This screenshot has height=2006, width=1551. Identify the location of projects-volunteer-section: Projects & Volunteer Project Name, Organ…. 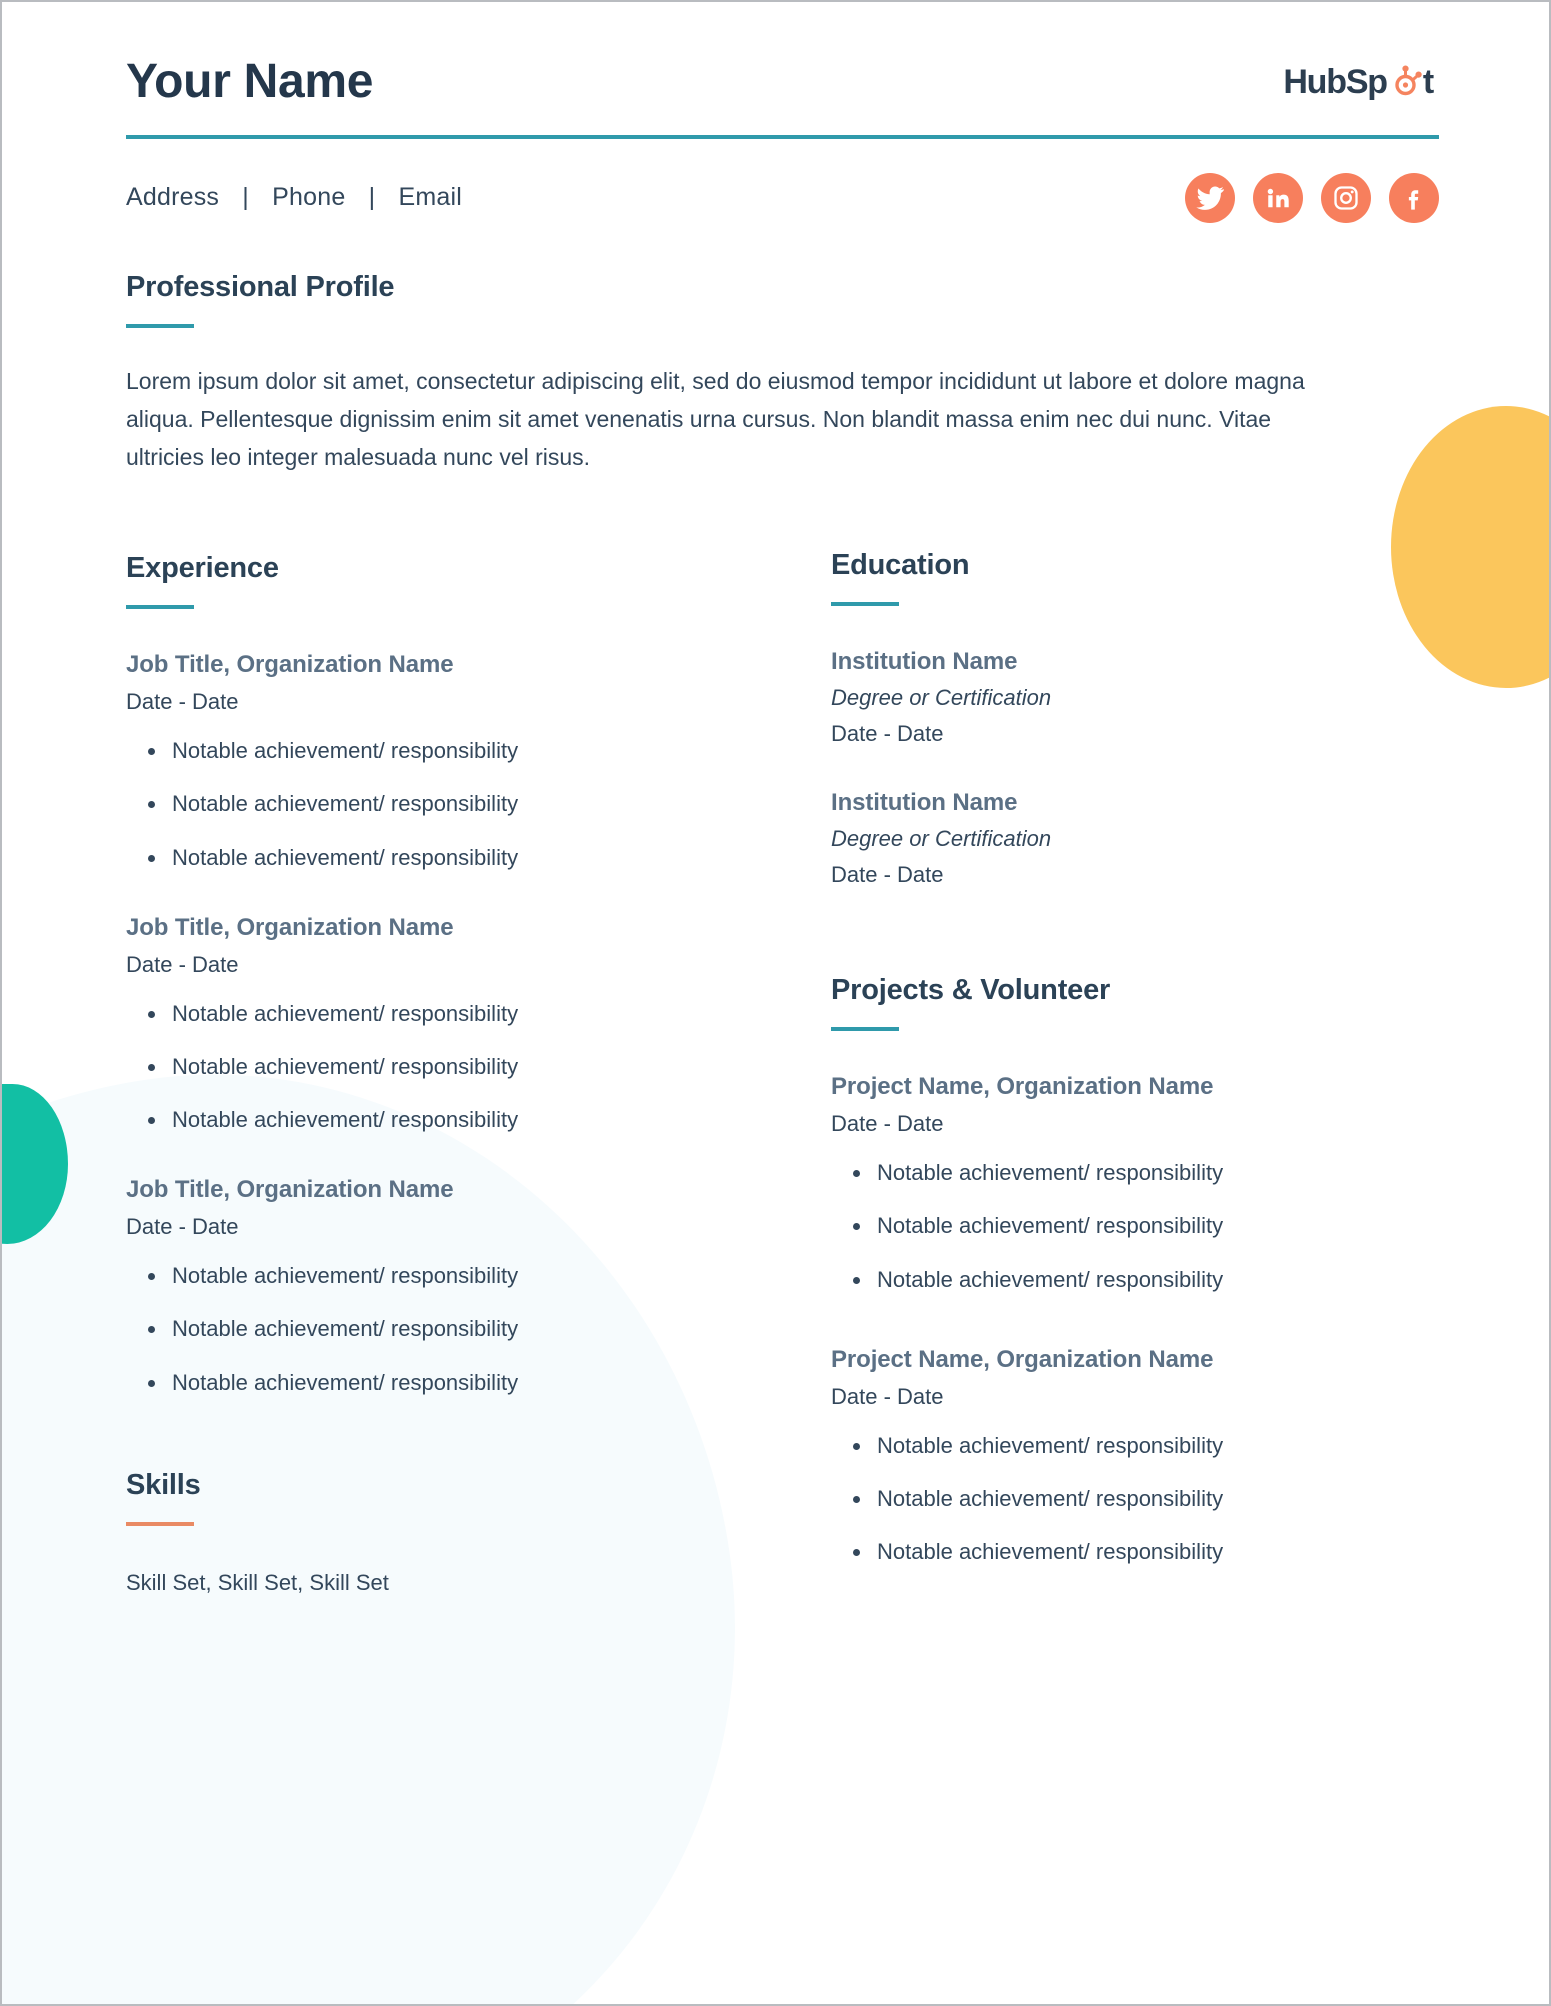
(1111, 1270).